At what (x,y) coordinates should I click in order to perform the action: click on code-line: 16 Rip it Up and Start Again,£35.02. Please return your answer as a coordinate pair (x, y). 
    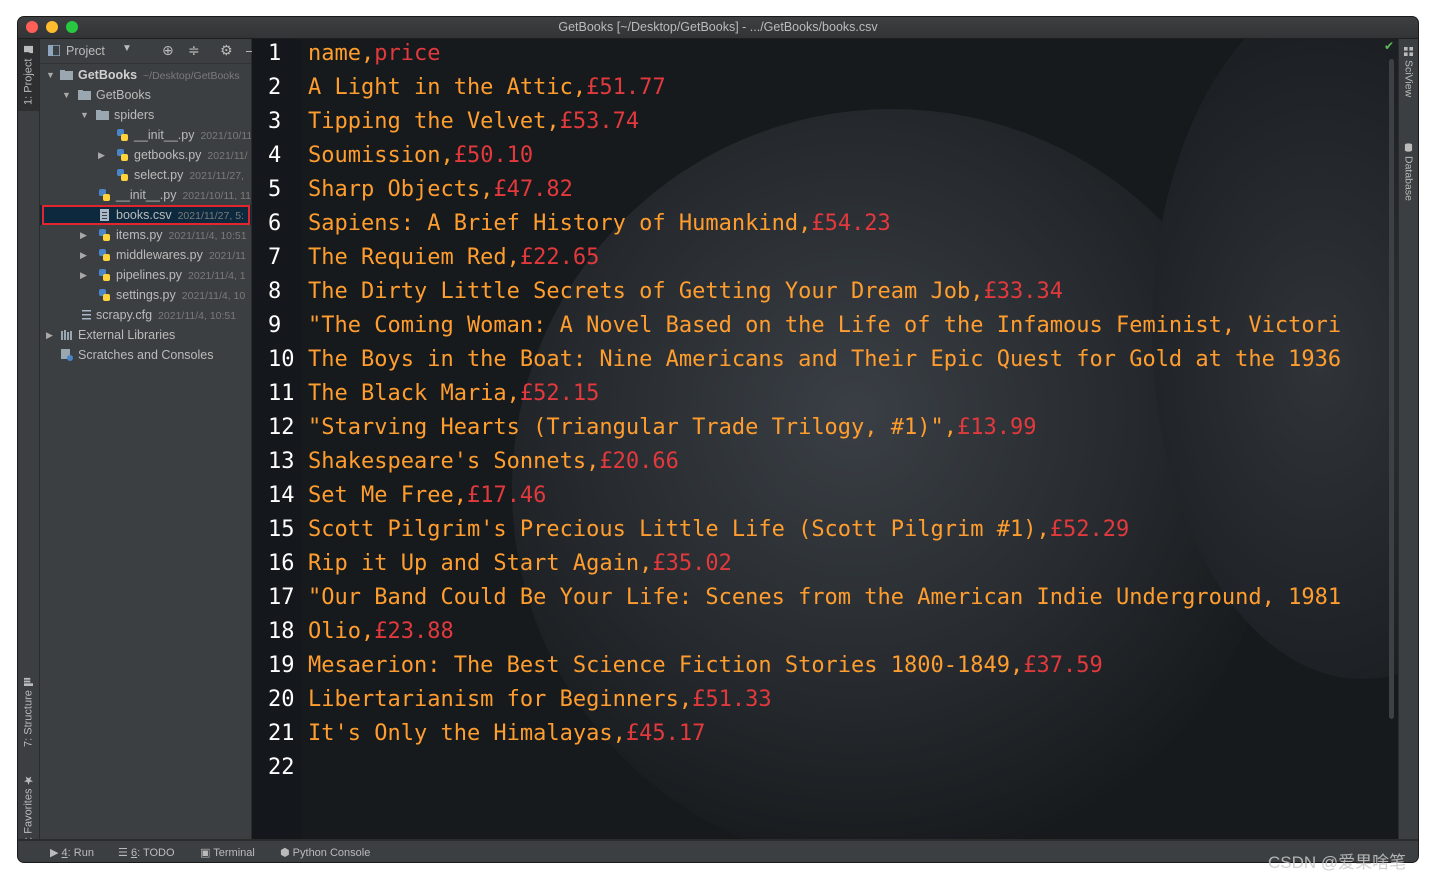
    Looking at the image, I should click on (825, 568).